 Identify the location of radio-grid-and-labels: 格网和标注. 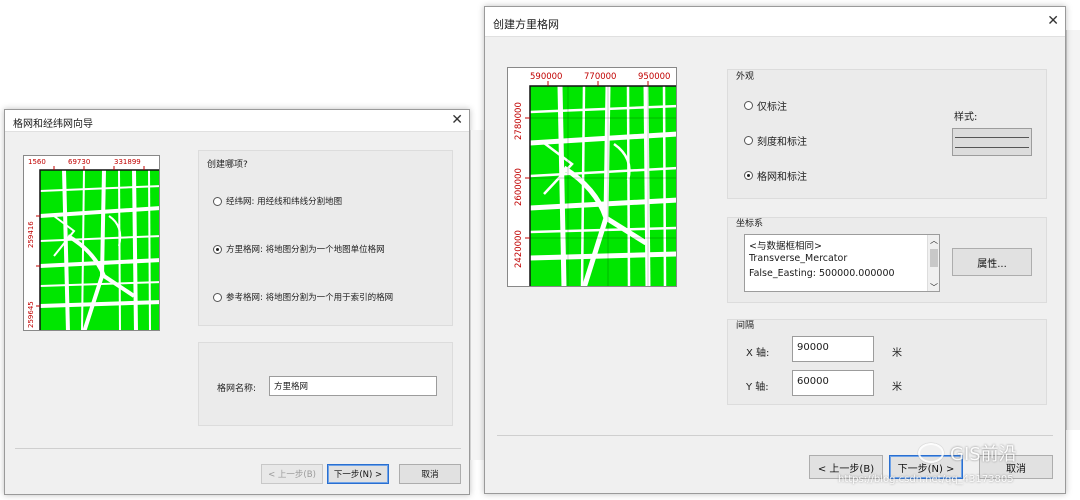
(775, 175).